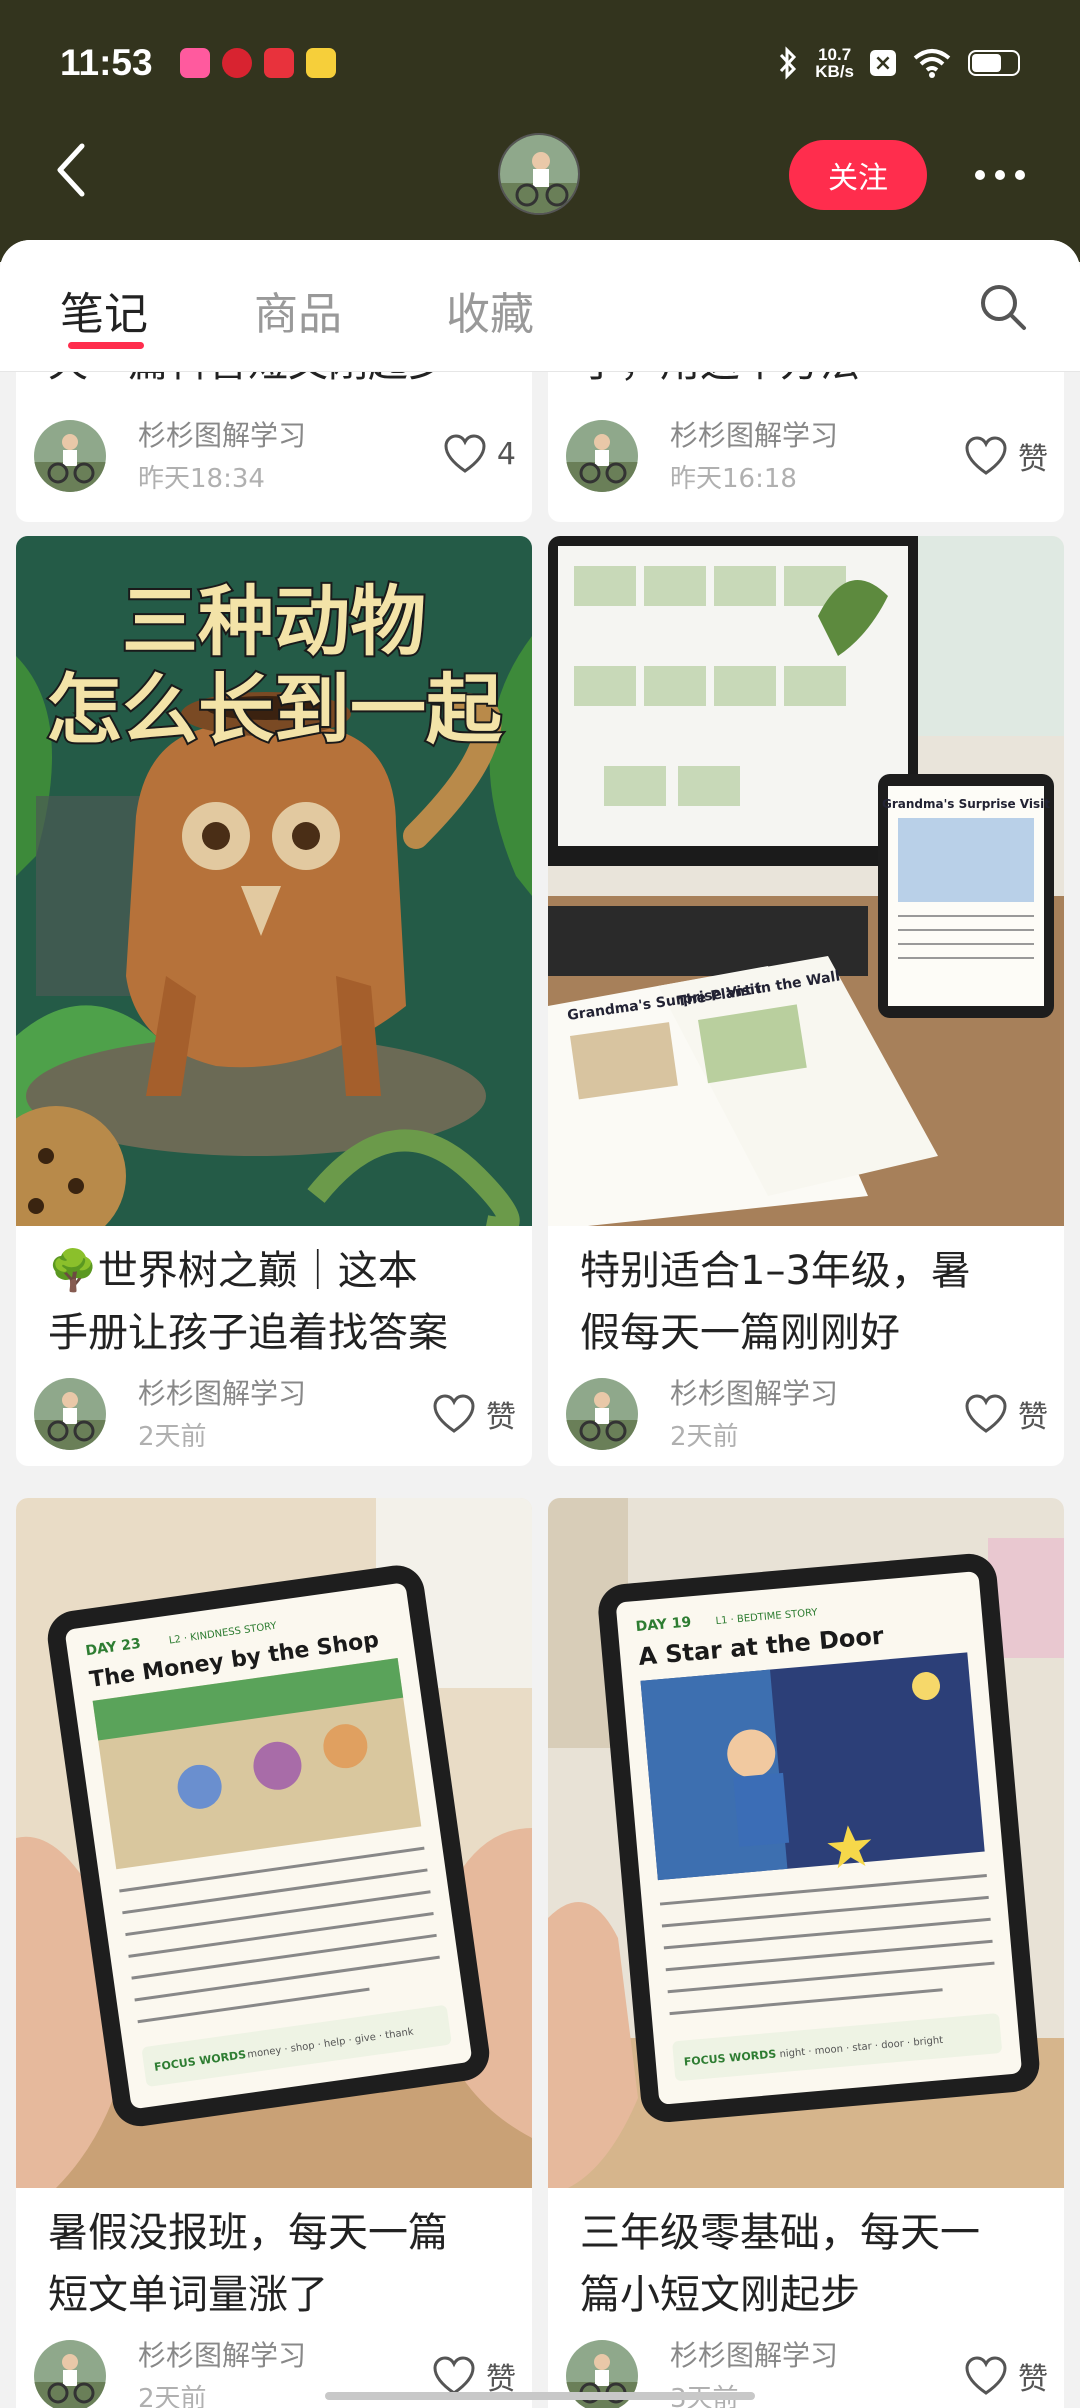  What do you see at coordinates (858, 175) in the screenshot?
I see `follow-button: 关注` at bounding box center [858, 175].